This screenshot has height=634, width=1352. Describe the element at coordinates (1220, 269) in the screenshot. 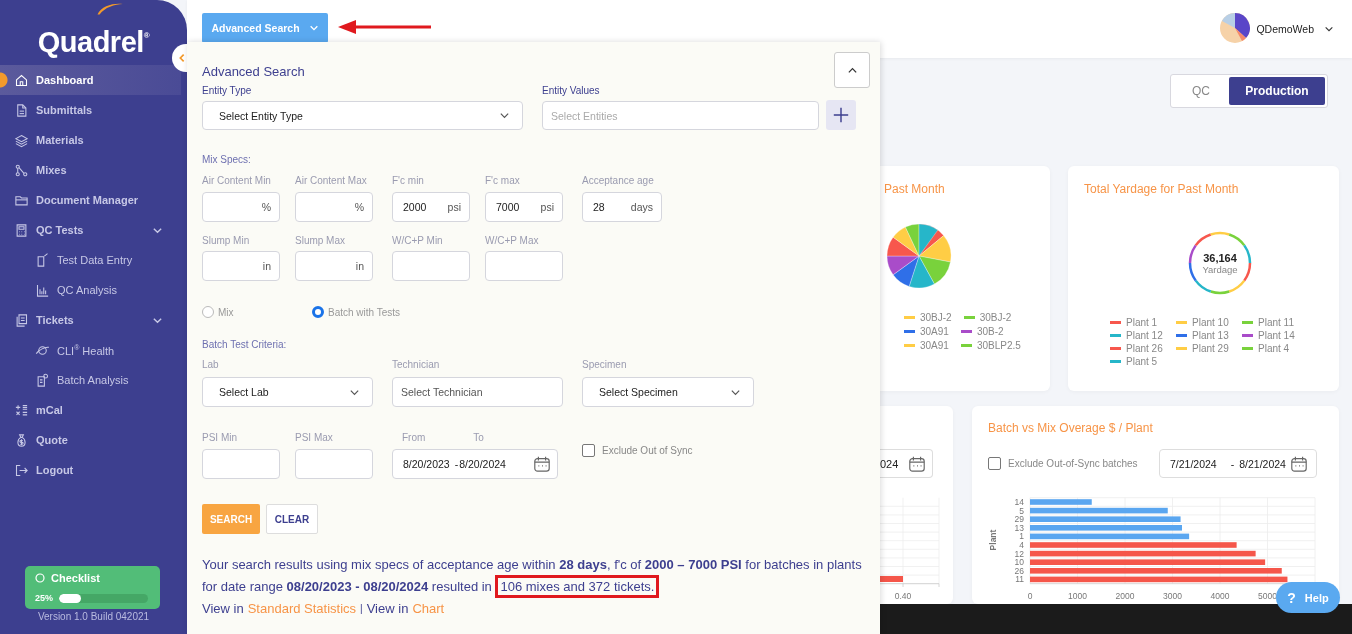

I see `total-unit: Yardage` at that location.